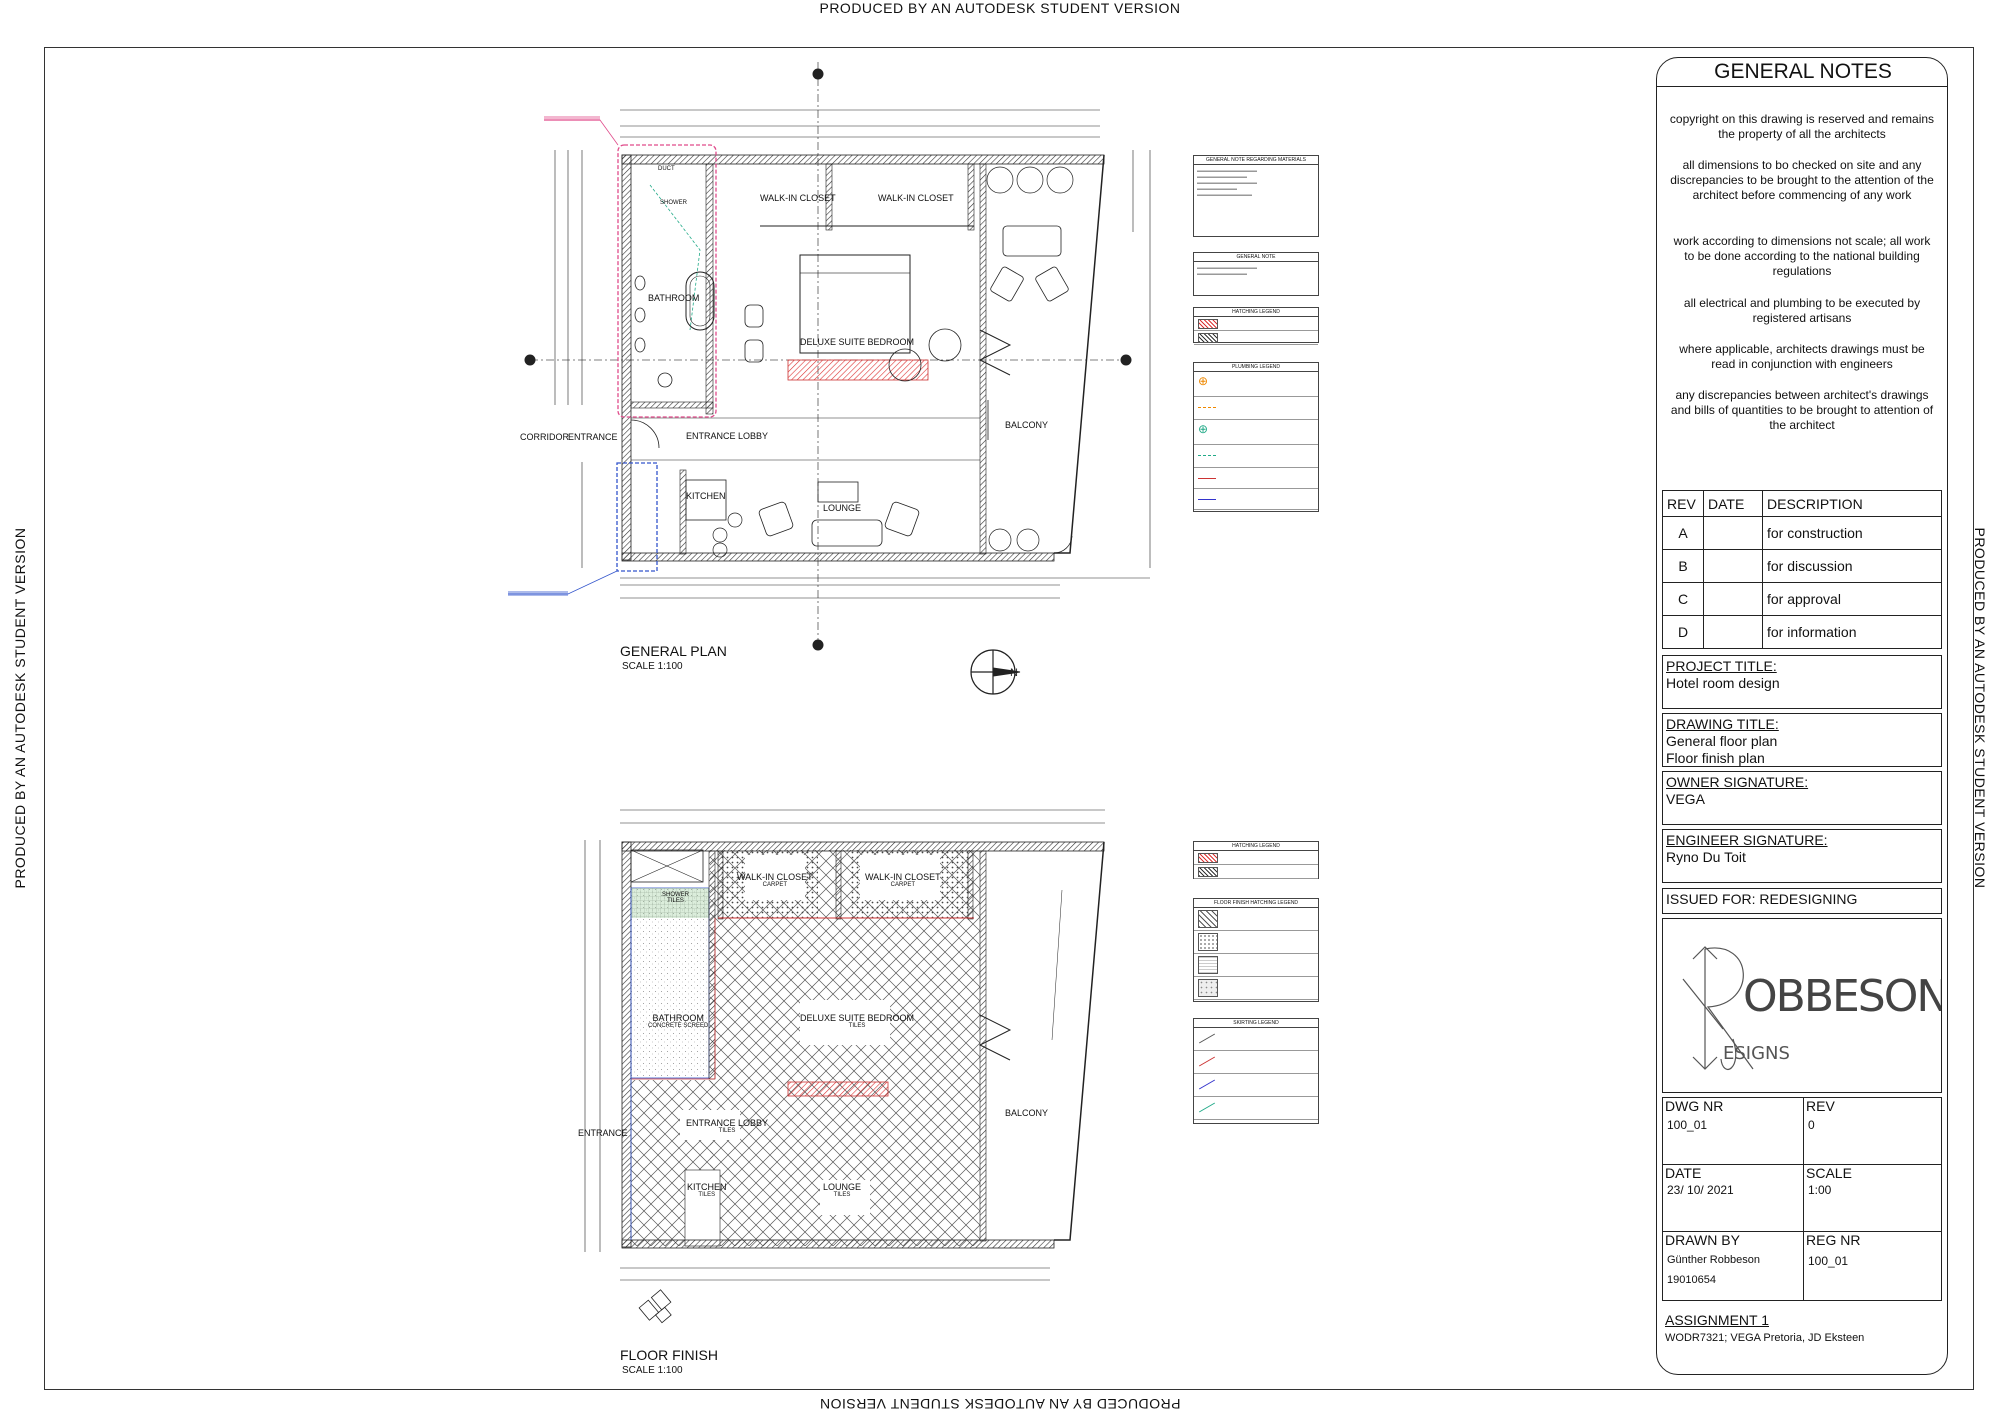 The height and width of the screenshot is (1413, 2000). I want to click on table-cell: for construction, so click(1852, 533).